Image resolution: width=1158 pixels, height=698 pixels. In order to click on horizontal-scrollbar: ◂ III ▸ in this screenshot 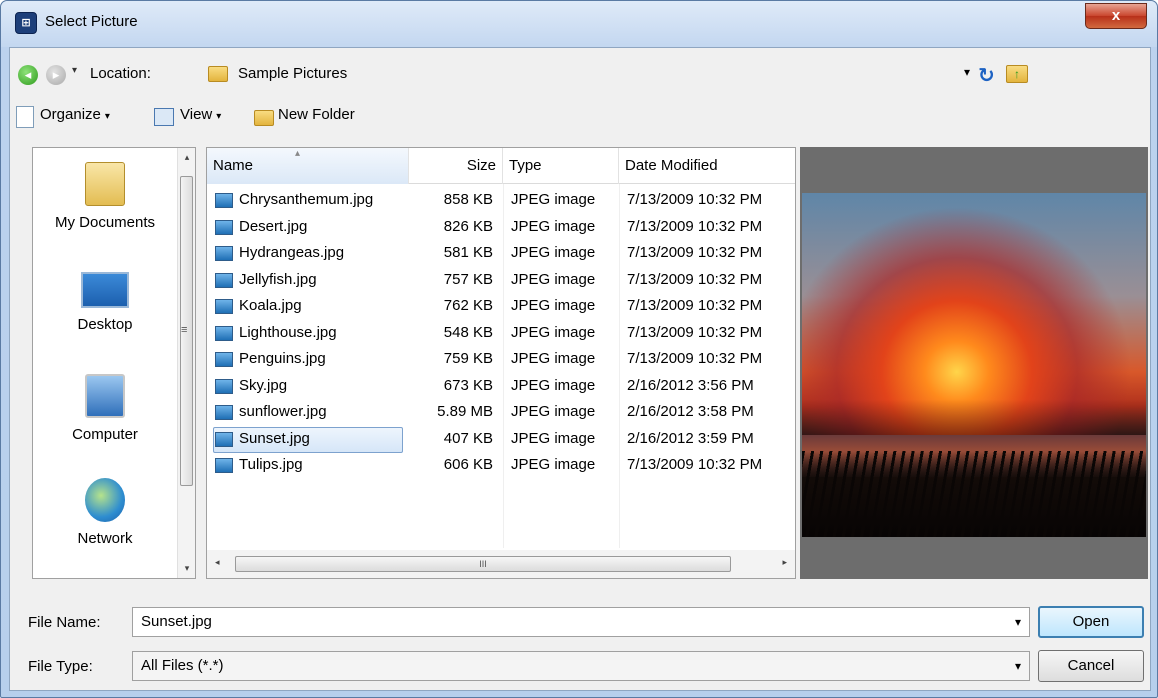, I will do `click(501, 564)`.